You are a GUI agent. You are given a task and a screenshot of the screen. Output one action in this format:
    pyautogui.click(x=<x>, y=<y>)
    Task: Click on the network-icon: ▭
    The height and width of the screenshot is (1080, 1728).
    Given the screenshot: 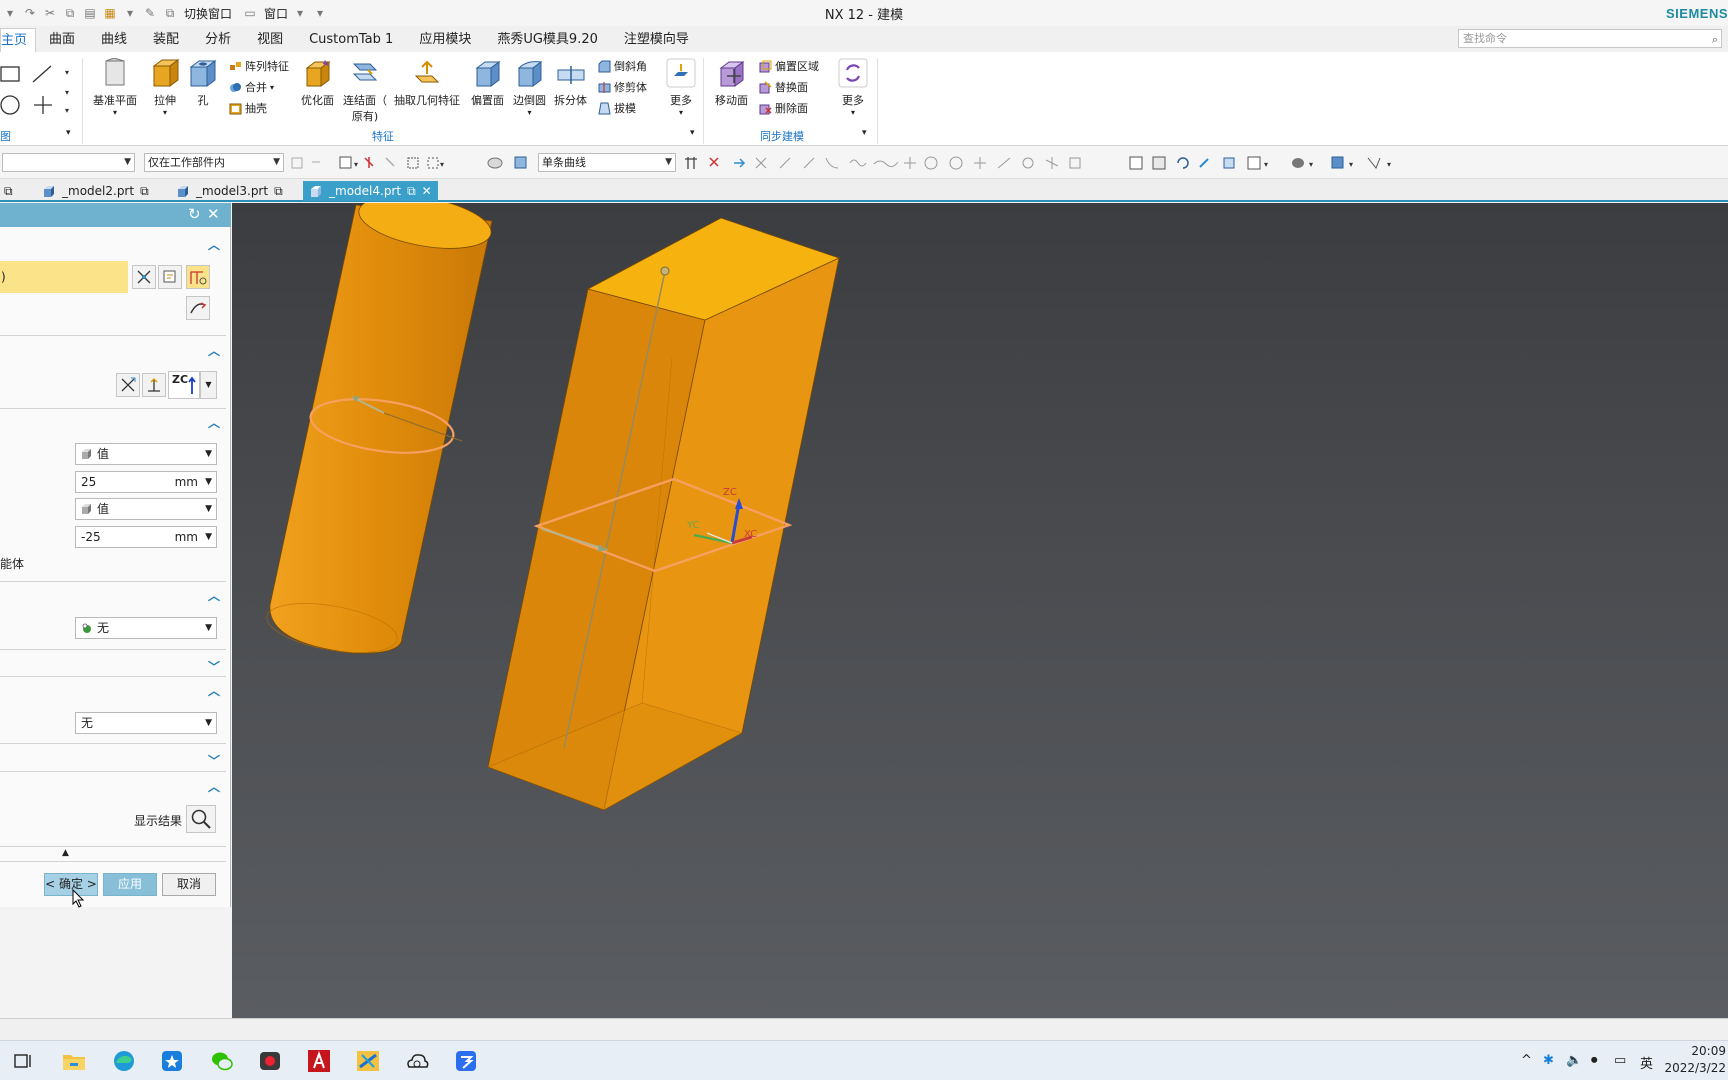 What is the action you would take?
    pyautogui.click(x=1620, y=1060)
    